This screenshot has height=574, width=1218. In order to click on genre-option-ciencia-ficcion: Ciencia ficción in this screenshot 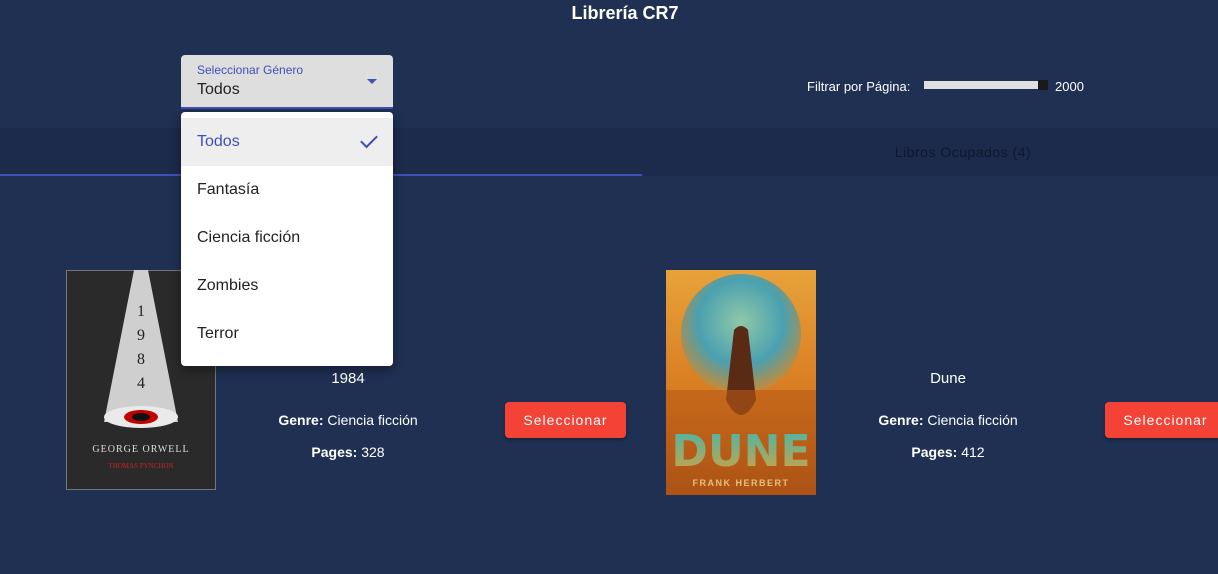, I will do `click(287, 238)`.